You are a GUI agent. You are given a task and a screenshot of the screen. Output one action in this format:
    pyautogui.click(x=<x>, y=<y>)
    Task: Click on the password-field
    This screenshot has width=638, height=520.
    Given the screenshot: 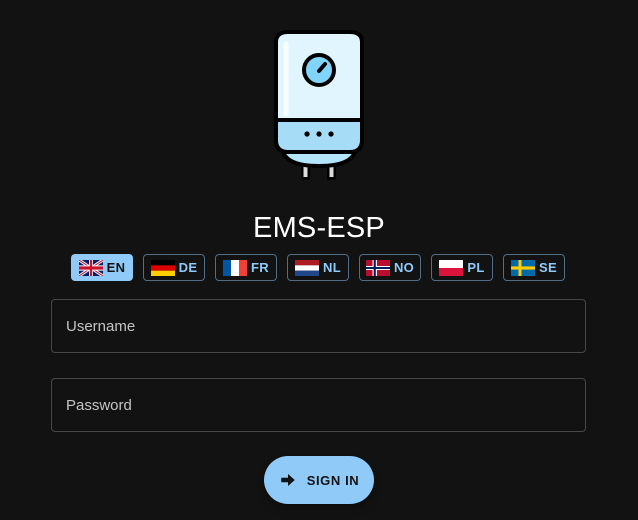 What is the action you would take?
    pyautogui.click(x=318, y=405)
    